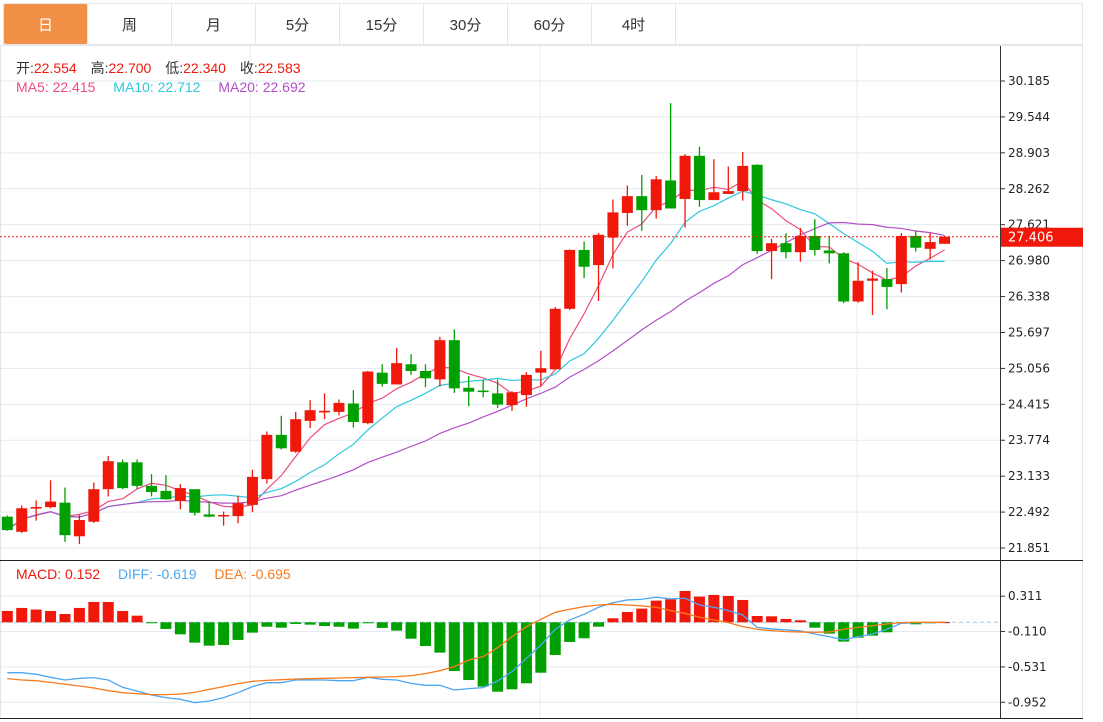 The height and width of the screenshot is (722, 1103). What do you see at coordinates (1029, 332) in the screenshot?
I see `price-tick-label: 25.697` at bounding box center [1029, 332].